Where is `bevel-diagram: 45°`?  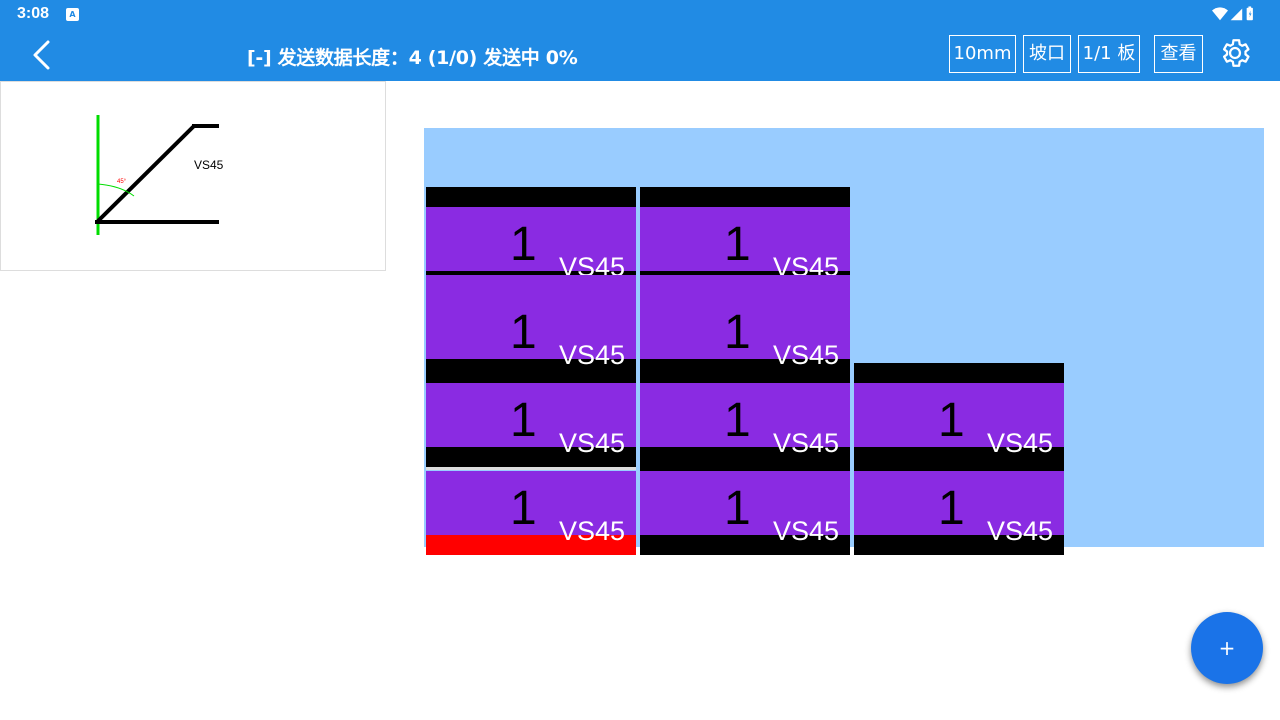
bevel-diagram: 45° is located at coordinates (157, 175).